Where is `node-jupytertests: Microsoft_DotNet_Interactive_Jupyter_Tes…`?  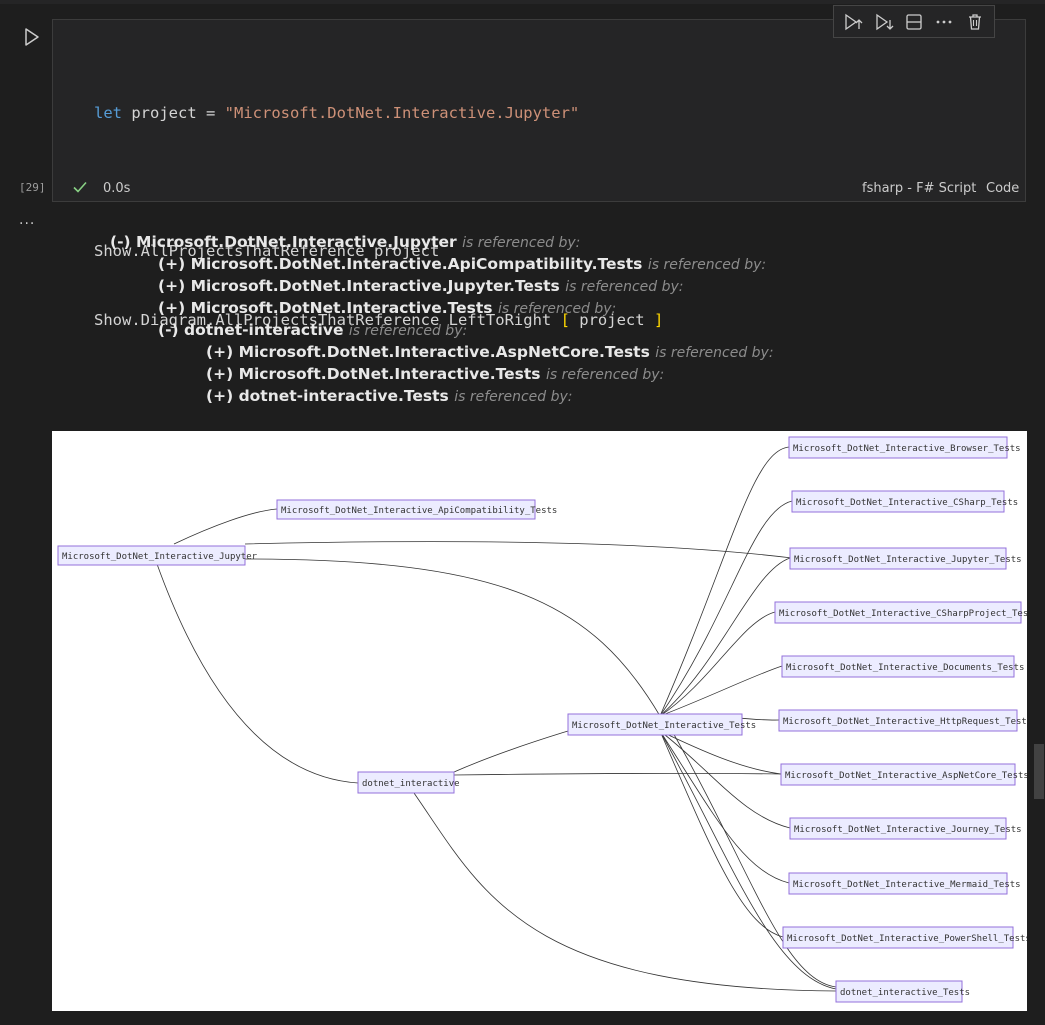 node-jupytertests: Microsoft_DotNet_Interactive_Jupyter_Tes… is located at coordinates (905, 558).